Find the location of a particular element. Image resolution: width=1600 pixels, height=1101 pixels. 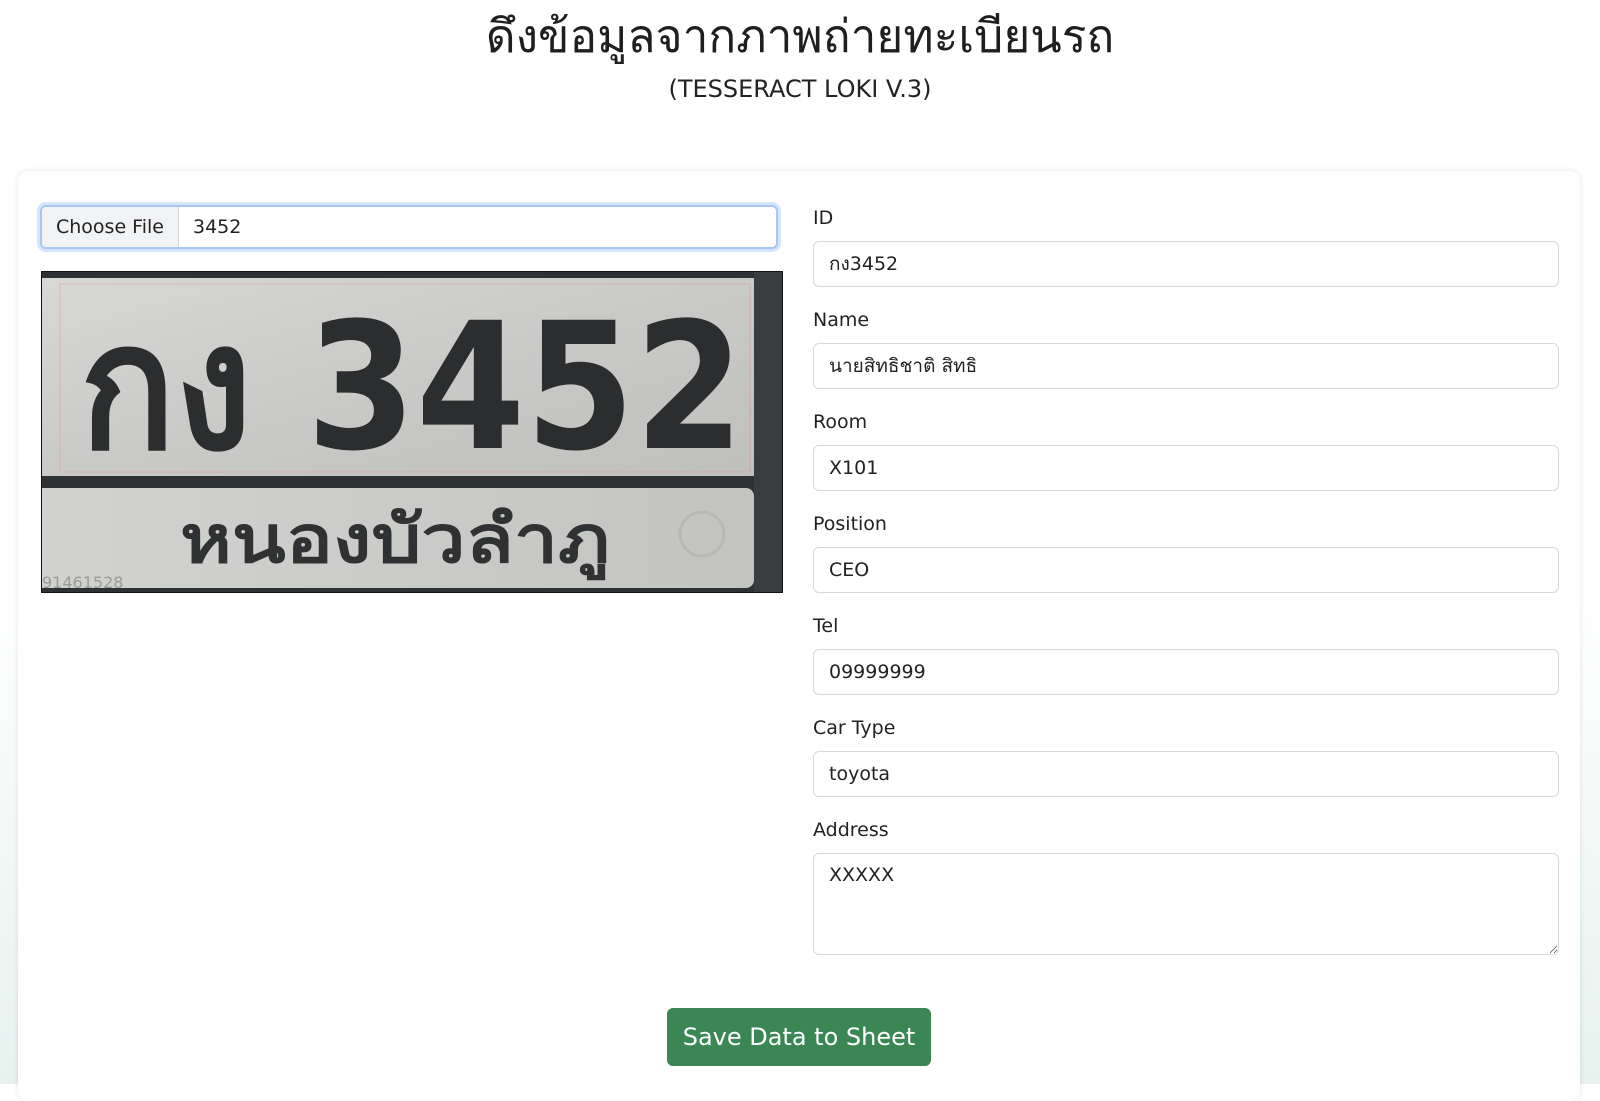

plate-province-text: หนองบัวลำภู is located at coordinates (395, 541).